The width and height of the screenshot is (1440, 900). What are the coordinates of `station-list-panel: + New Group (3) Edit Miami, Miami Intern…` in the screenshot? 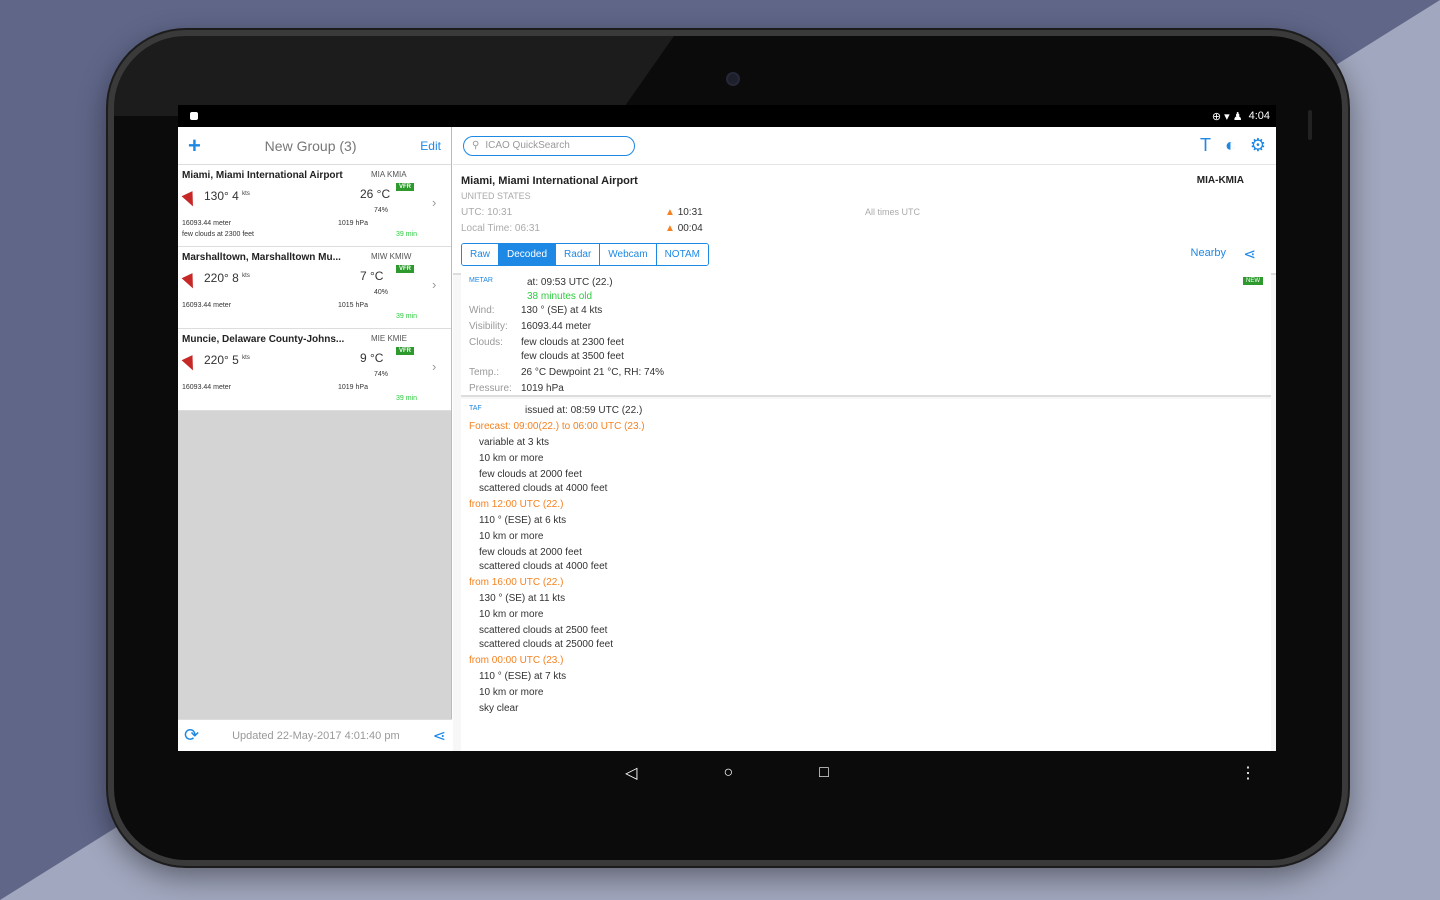 It's located at (315, 439).